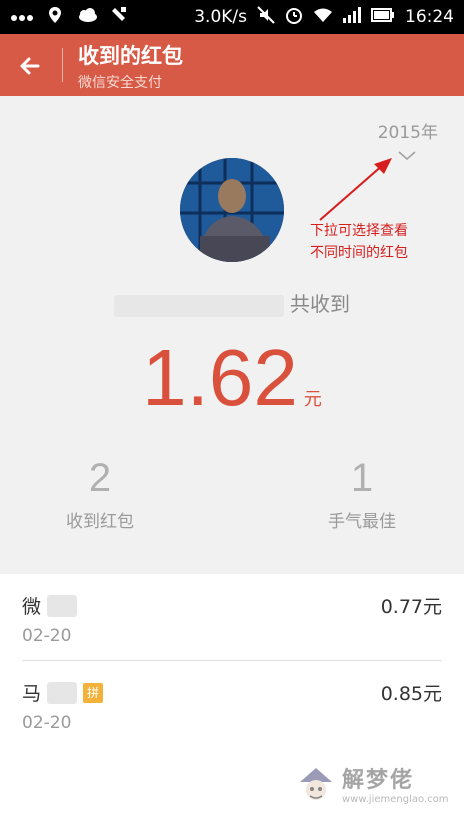 This screenshot has height=822, width=464. Describe the element at coordinates (32, 607) in the screenshot. I see `sender-name: 微` at that location.